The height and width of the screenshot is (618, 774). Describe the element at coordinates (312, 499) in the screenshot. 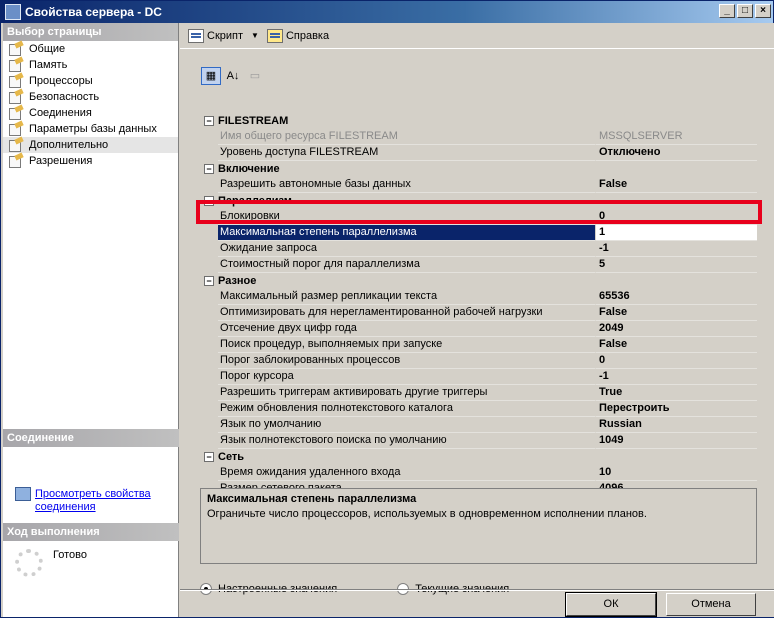

I see `description-title: Максимальная степень параллелизма` at that location.